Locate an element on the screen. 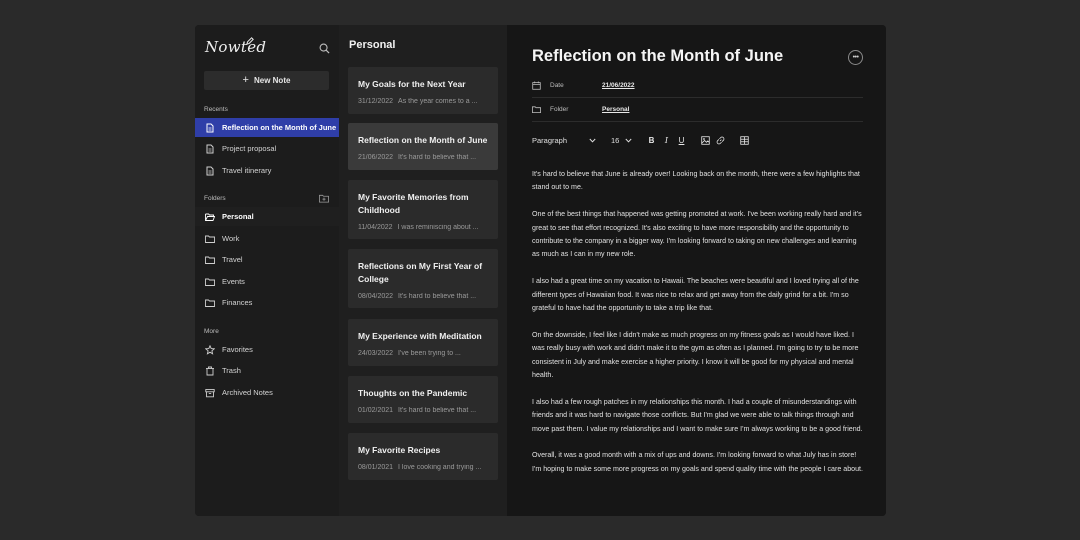  ellipsis-icon: ••• is located at coordinates (855, 57).